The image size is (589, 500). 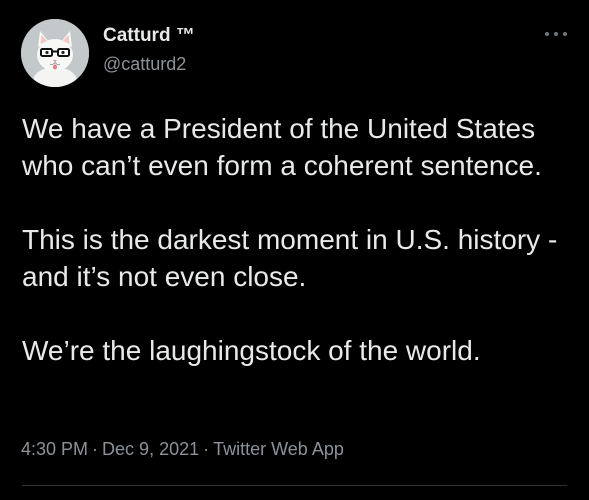 I want to click on more-options-icon, so click(x=556, y=34).